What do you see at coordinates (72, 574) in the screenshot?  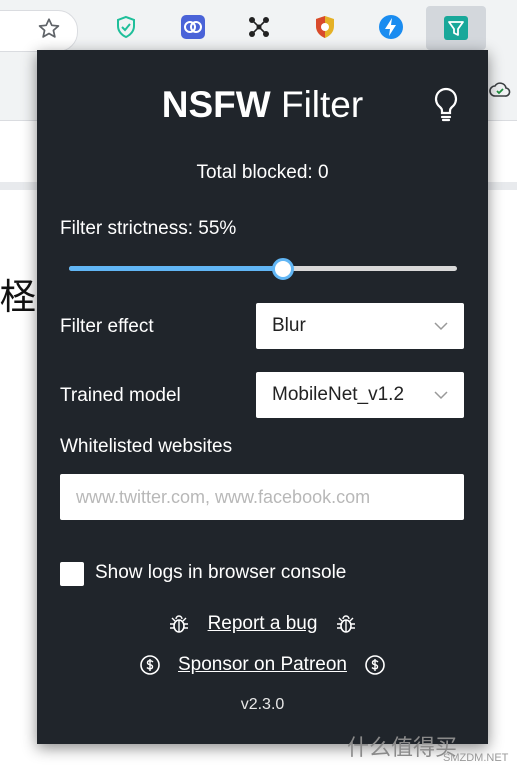 I see `show-logs-checkbox` at bounding box center [72, 574].